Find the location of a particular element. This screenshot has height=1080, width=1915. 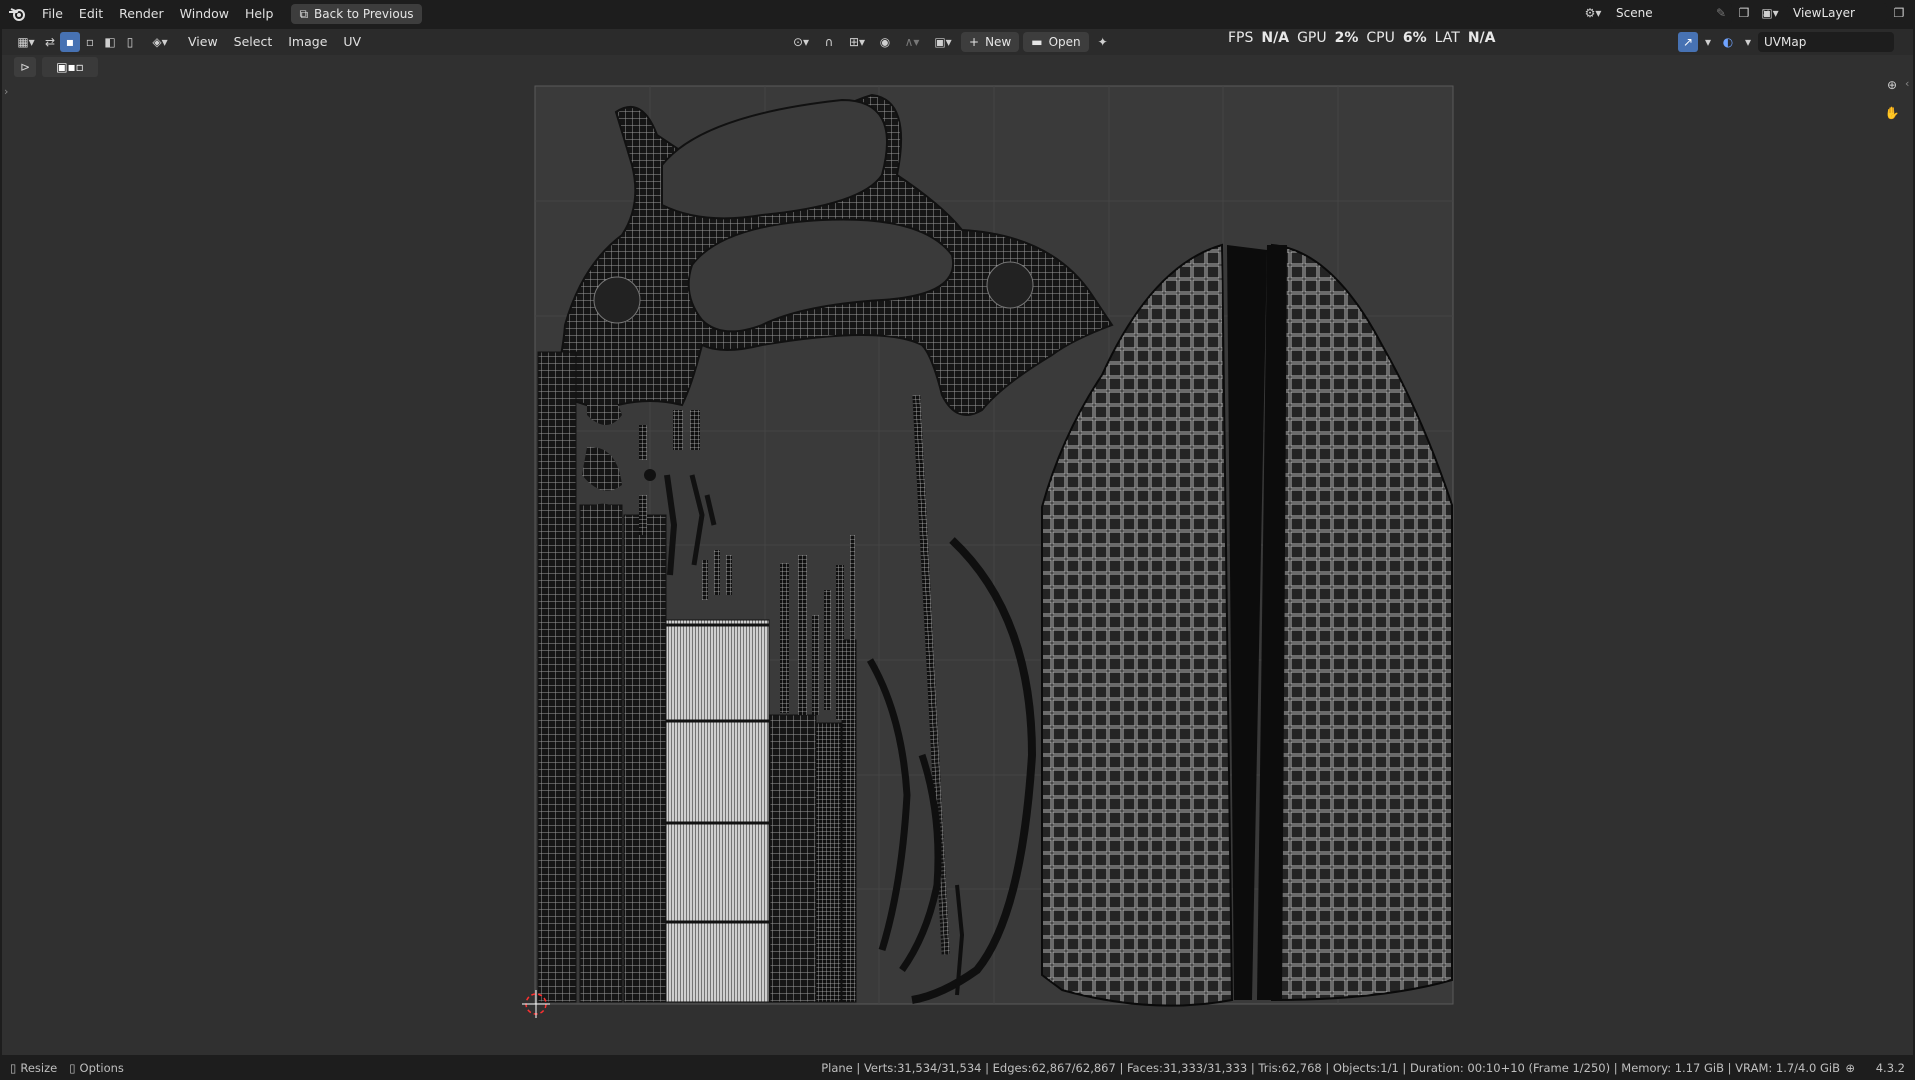

back-icon: ⧉ is located at coordinates (304, 13).